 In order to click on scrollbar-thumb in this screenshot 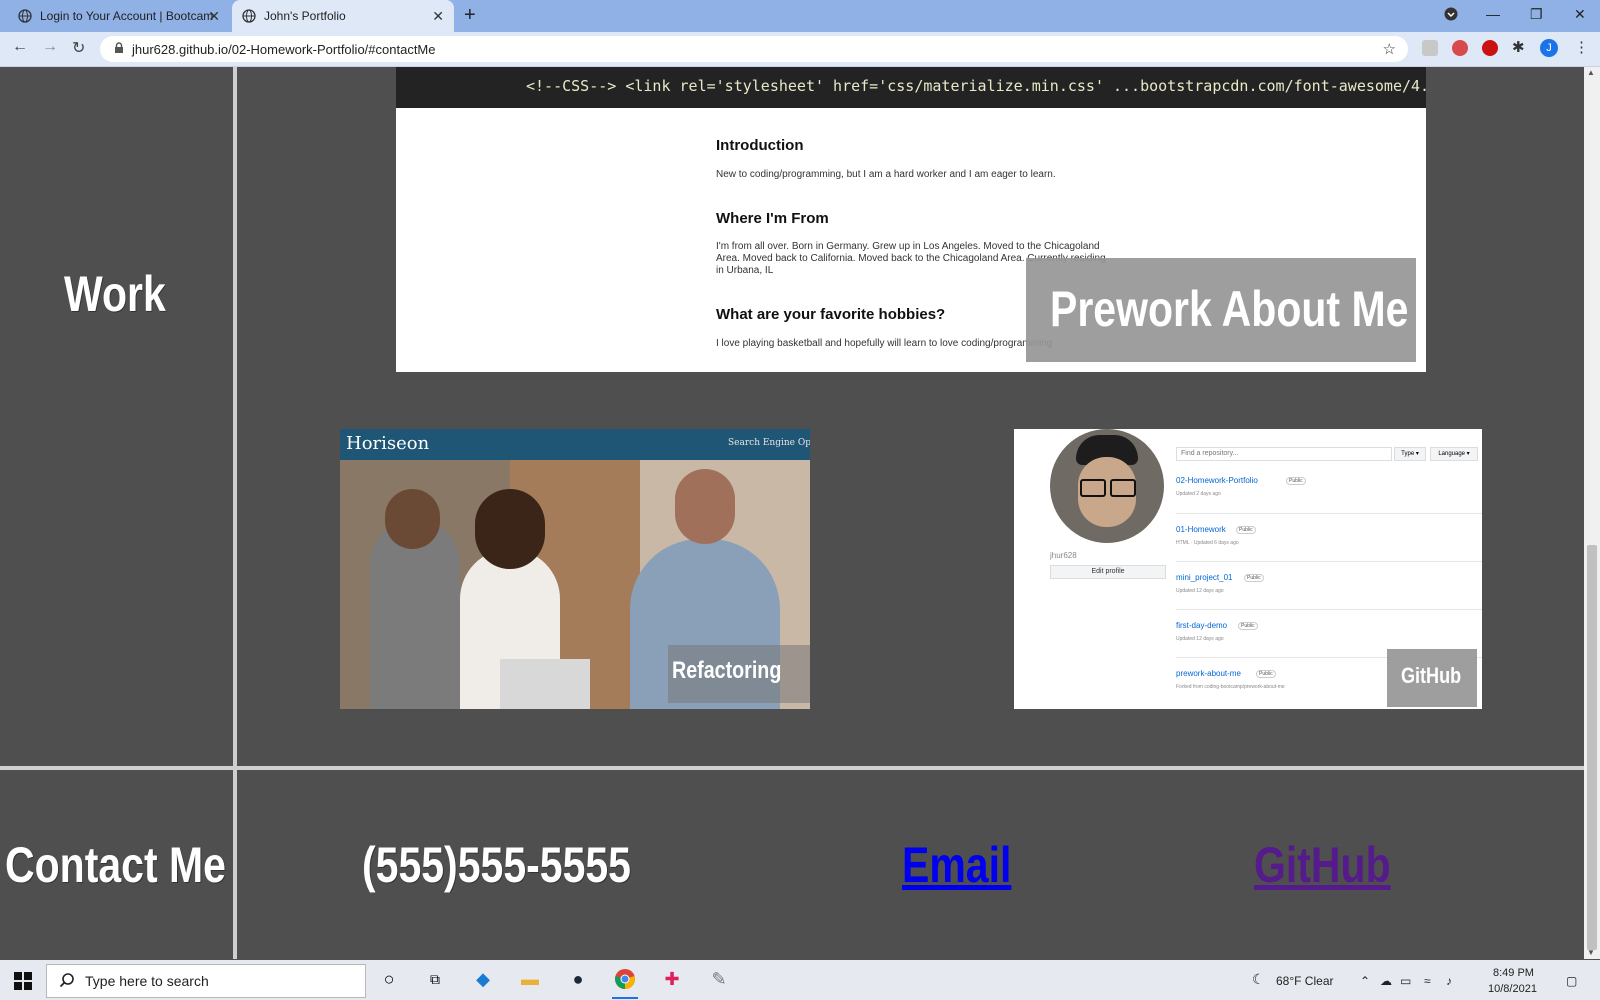, I will do `click(1592, 747)`.